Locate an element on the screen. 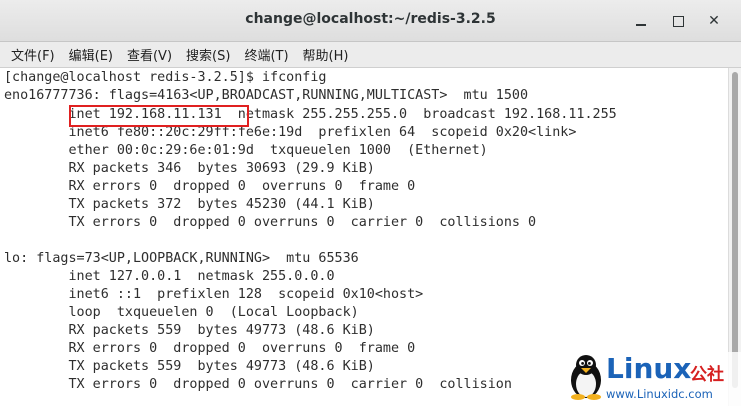 The height and width of the screenshot is (406, 741). watermark-suffix: 公社 is located at coordinates (707, 375).